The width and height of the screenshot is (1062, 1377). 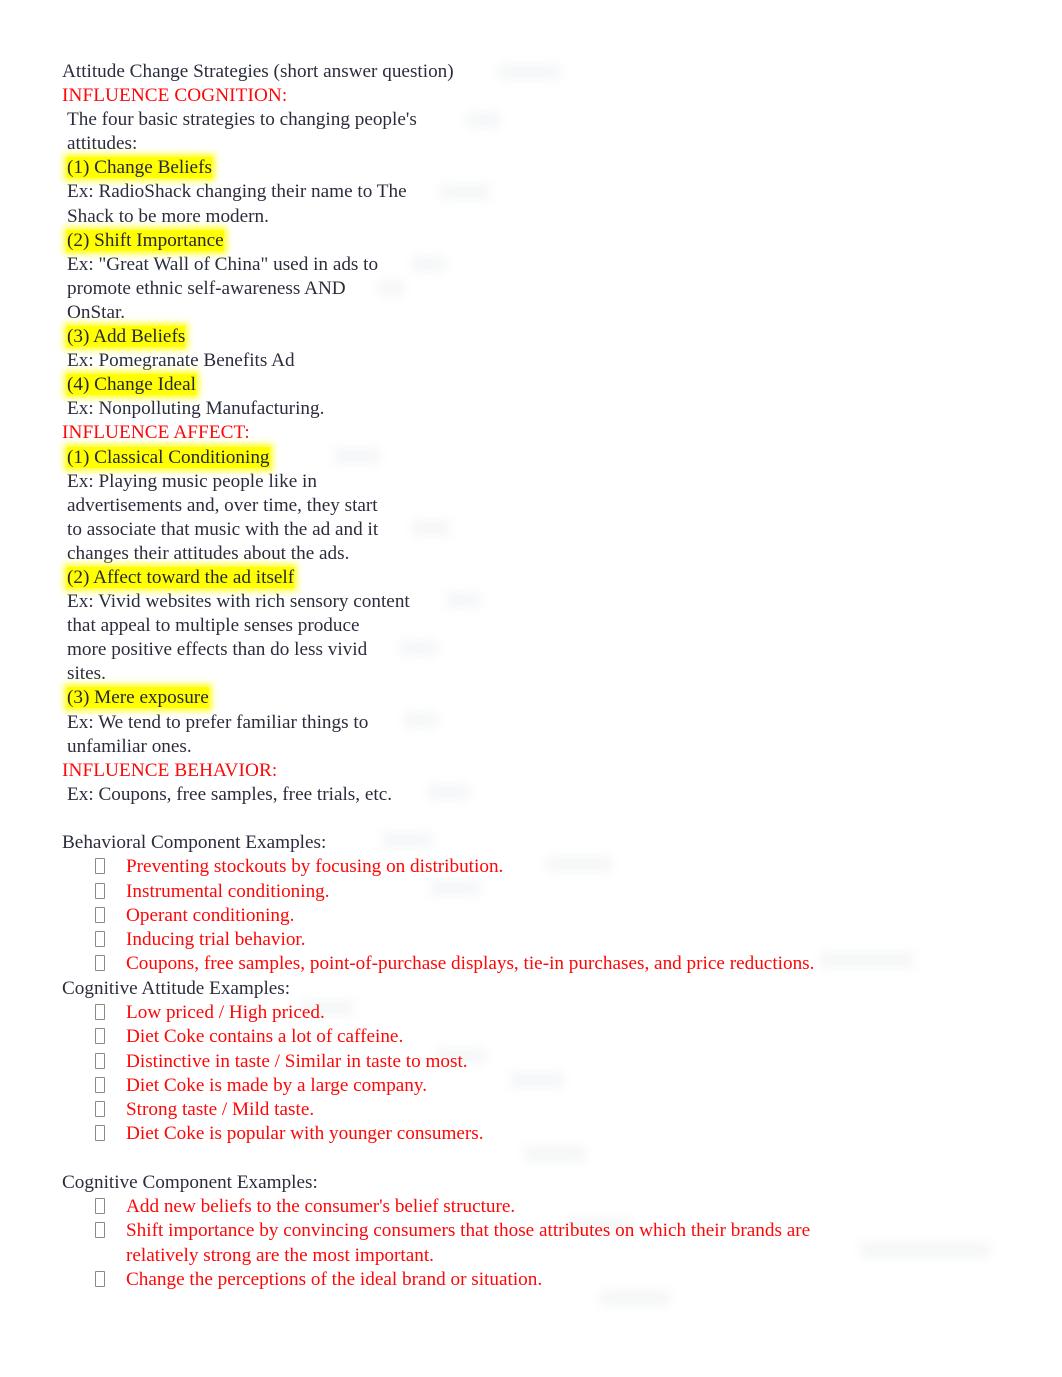 I want to click on section-heading-influence-affect-heading: INFLUENCE AFFECT:, so click(x=156, y=433).